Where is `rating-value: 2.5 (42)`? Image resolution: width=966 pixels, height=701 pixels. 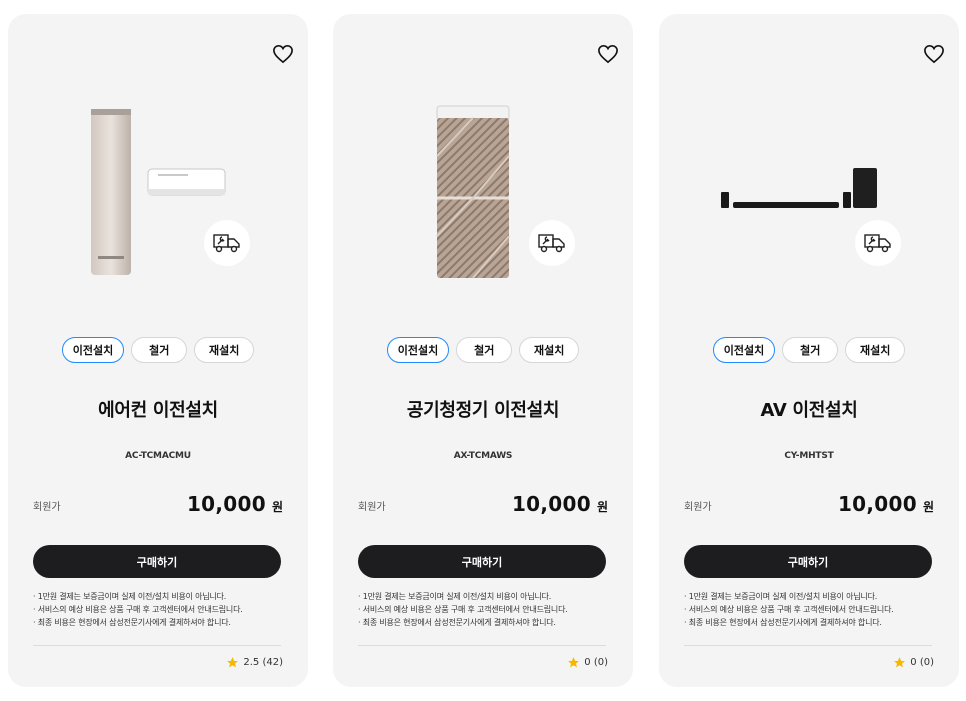
rating-value: 2.5 (42) is located at coordinates (263, 662).